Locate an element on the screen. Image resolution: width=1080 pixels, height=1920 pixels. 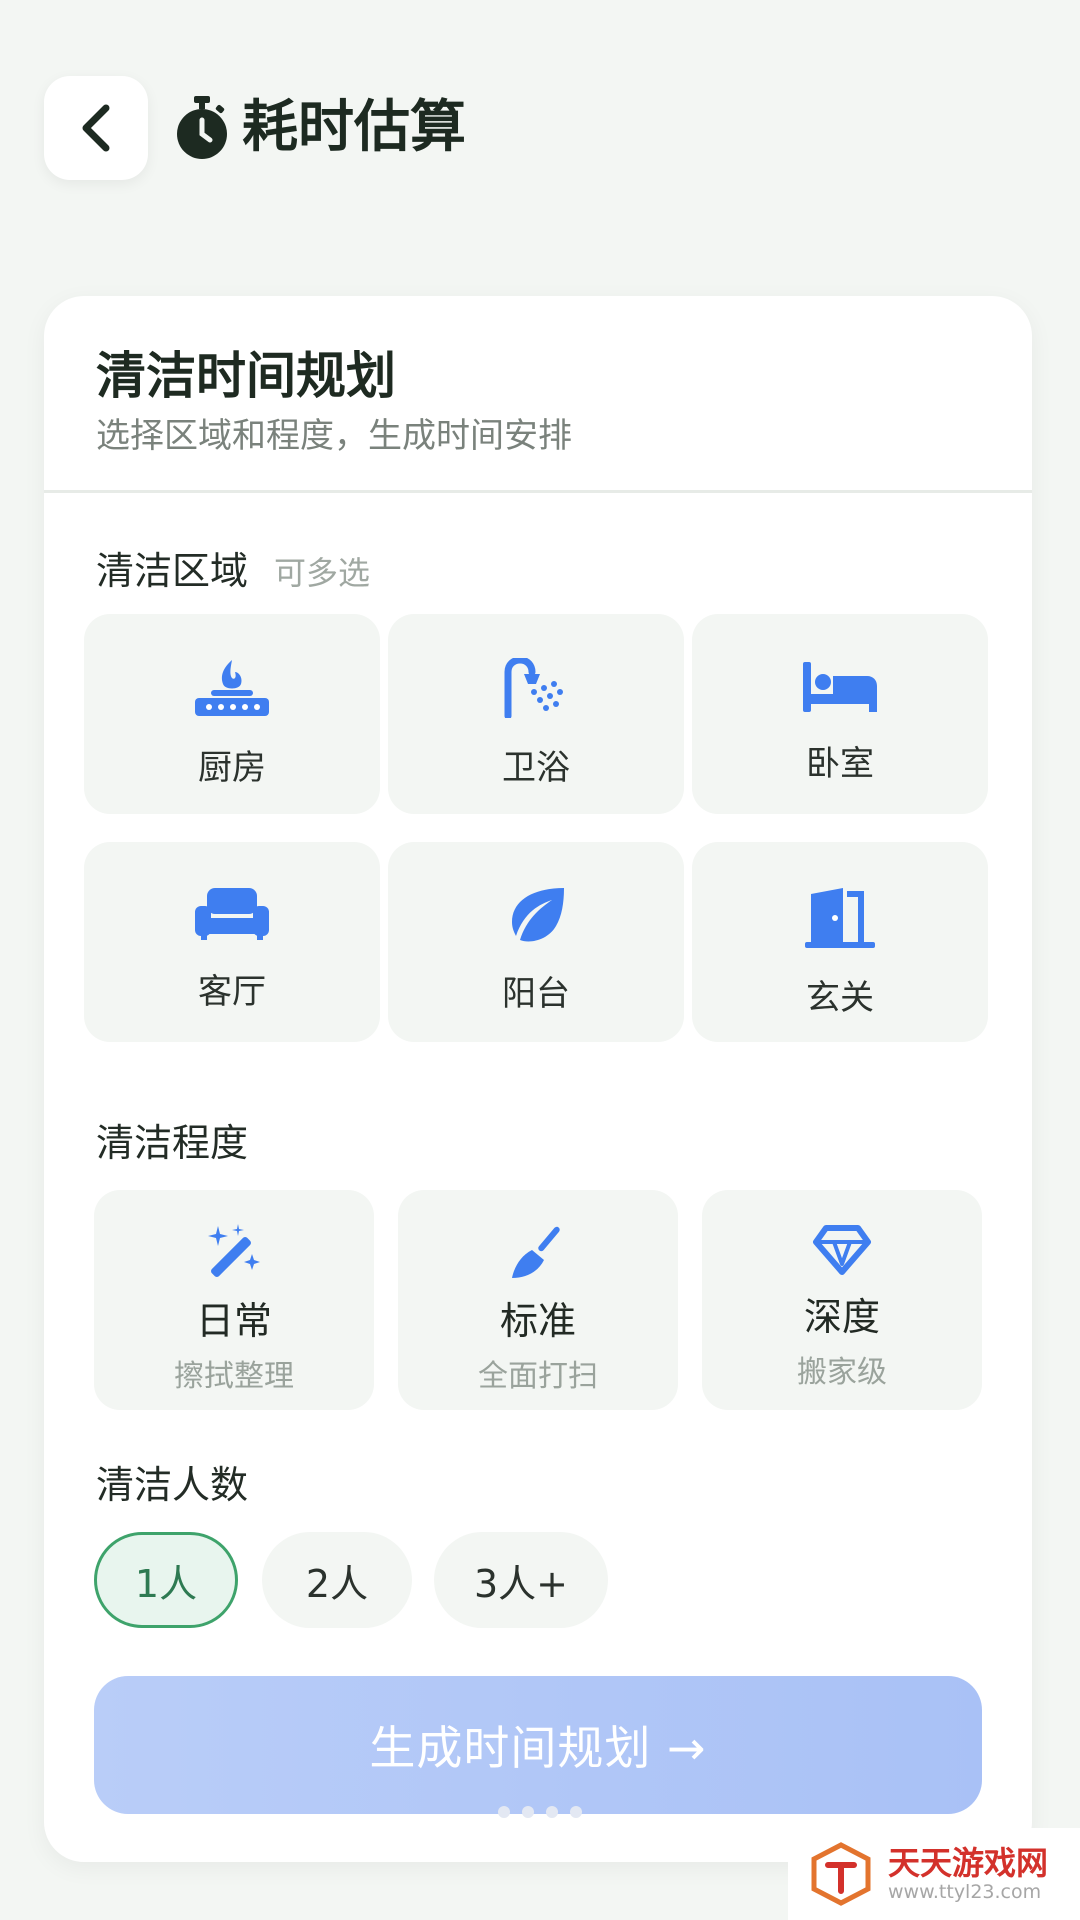
door-icon is located at coordinates (840, 918).